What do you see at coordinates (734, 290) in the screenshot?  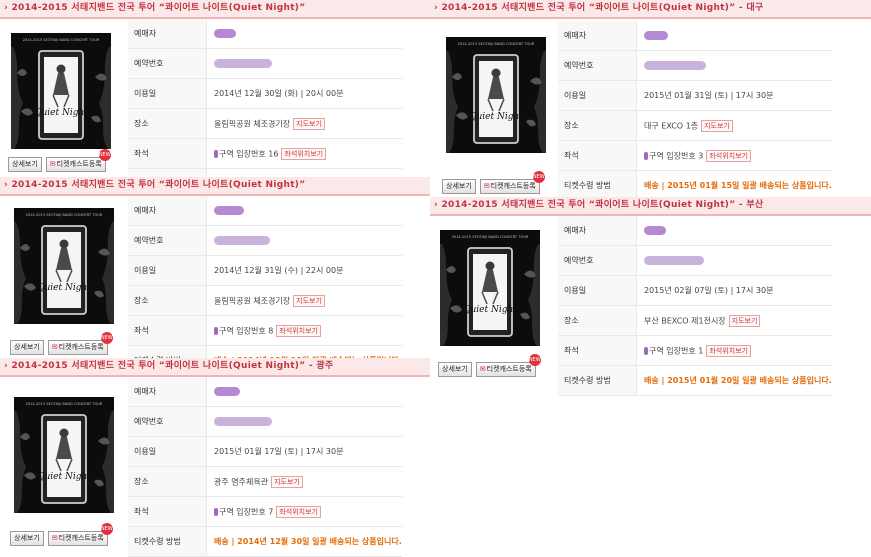 I see `date-value: 2015년 02월 07일 (토) | 17시 30분` at bounding box center [734, 290].